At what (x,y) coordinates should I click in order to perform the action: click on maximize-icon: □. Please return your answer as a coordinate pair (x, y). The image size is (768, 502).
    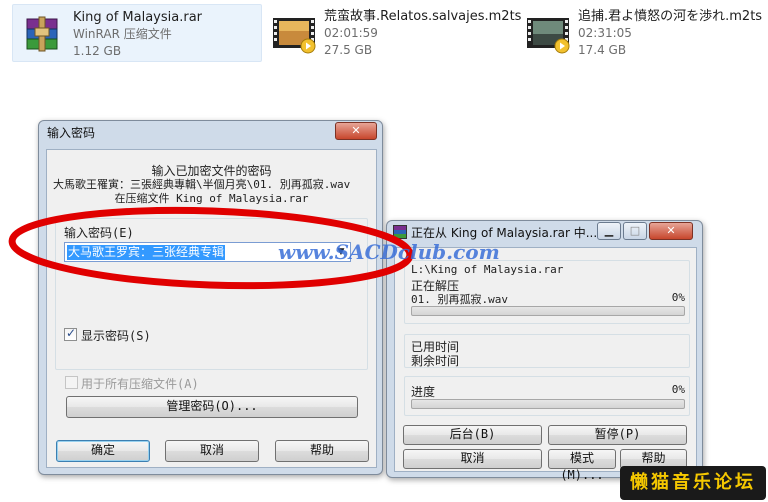
    Looking at the image, I should click on (635, 230).